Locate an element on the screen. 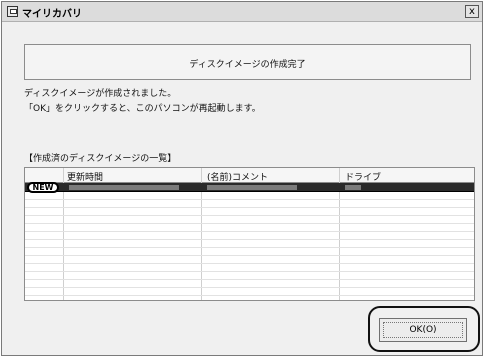 Image resolution: width=486 pixels, height=359 pixels. list-header: 更新時間 (名前)コメント ドライブ is located at coordinates (249, 175).